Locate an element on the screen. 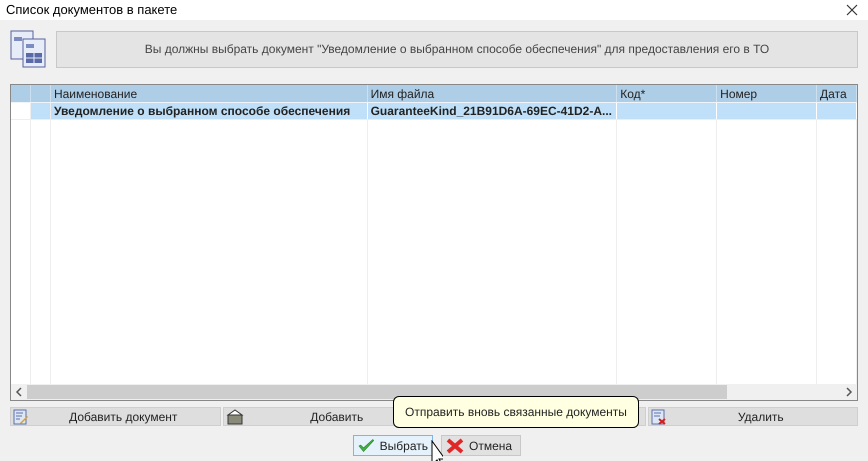 This screenshot has width=868, height=461. delete-document-icon is located at coordinates (658, 416).